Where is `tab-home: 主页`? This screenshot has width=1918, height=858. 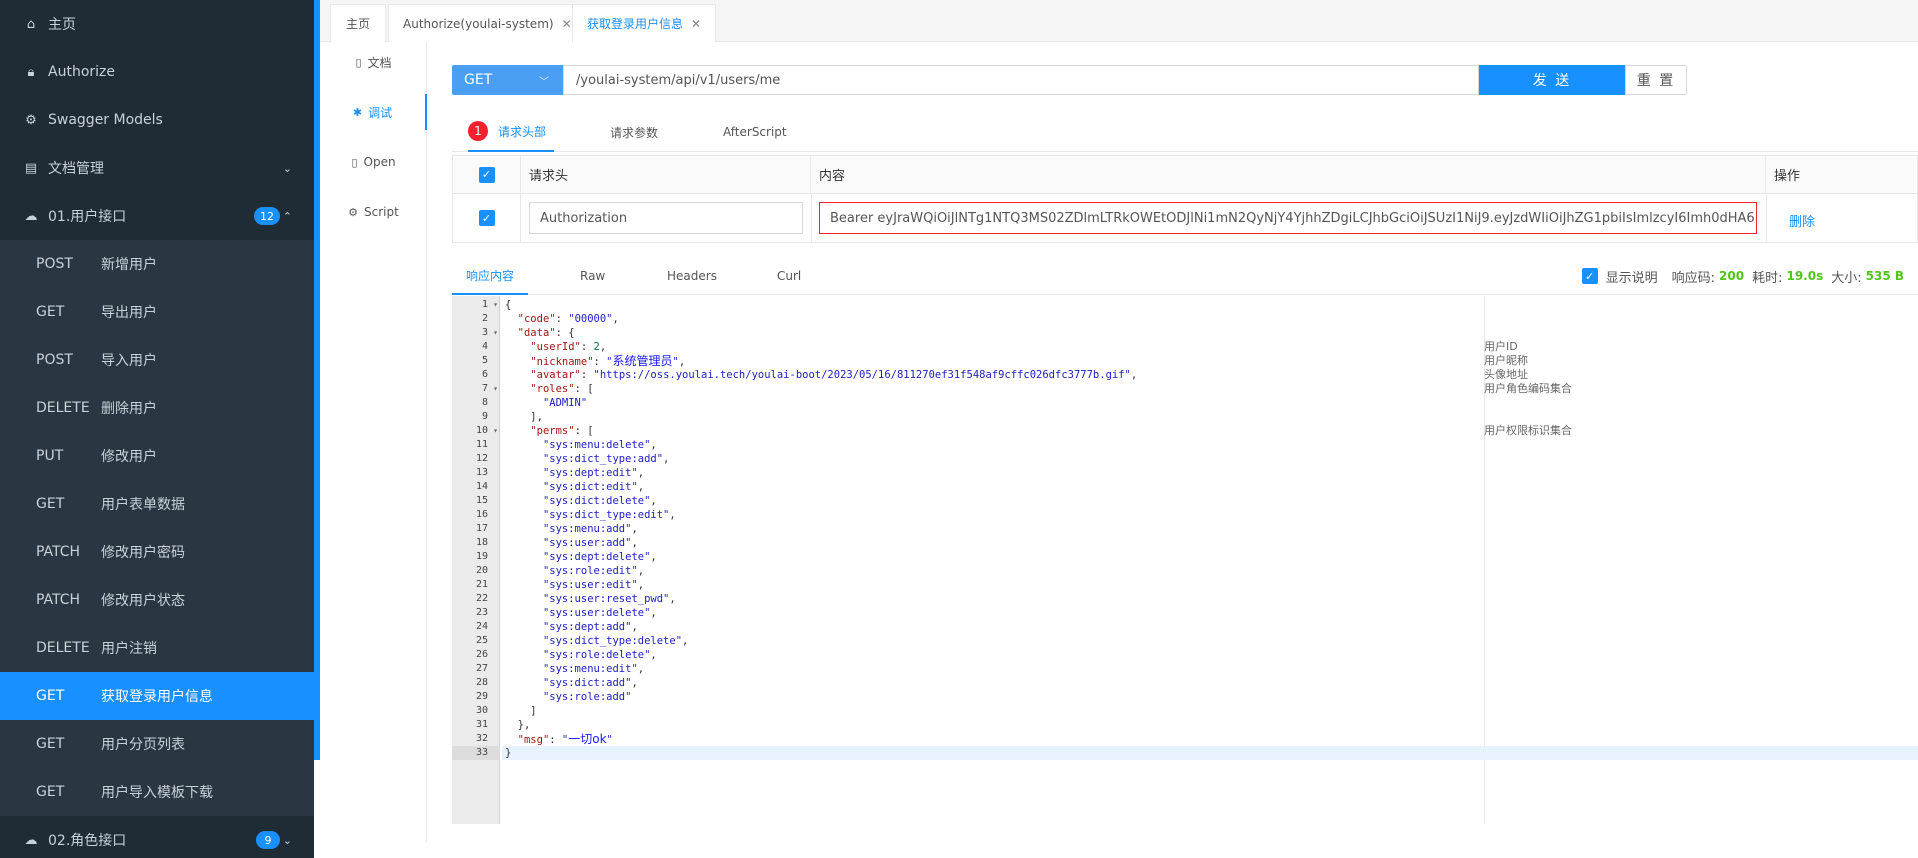 tab-home: 主页 is located at coordinates (358, 23).